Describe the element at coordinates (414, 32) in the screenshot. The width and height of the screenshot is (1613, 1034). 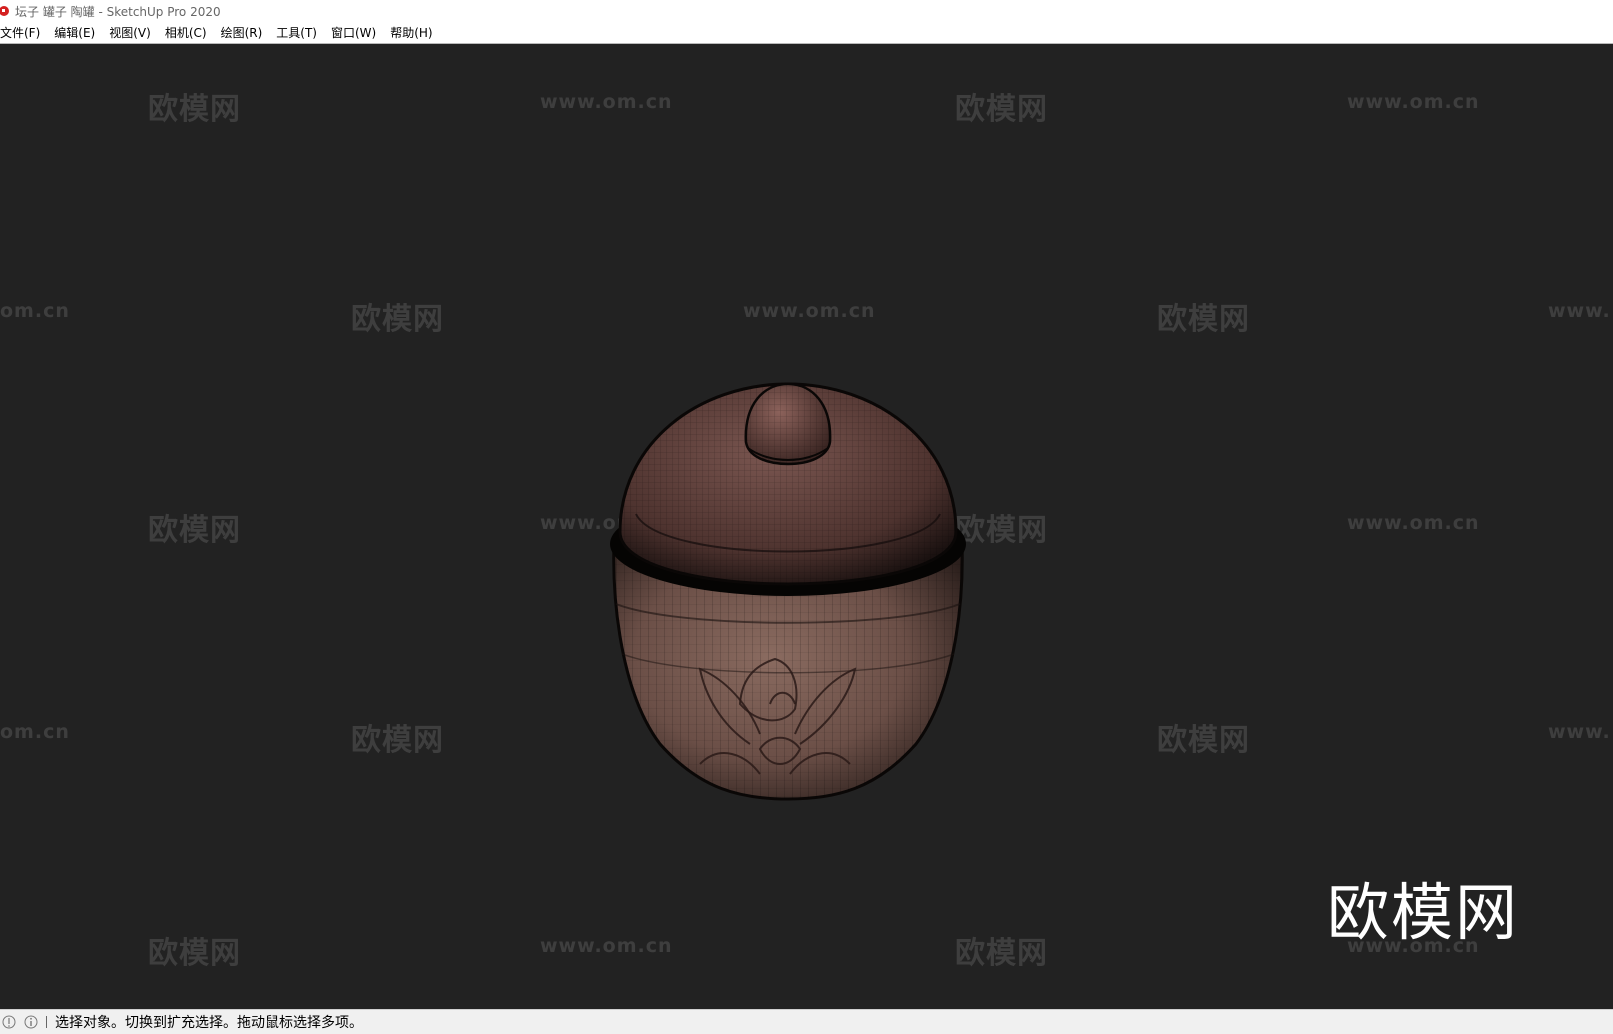
I see `menu-help: 帮助(H)` at that location.